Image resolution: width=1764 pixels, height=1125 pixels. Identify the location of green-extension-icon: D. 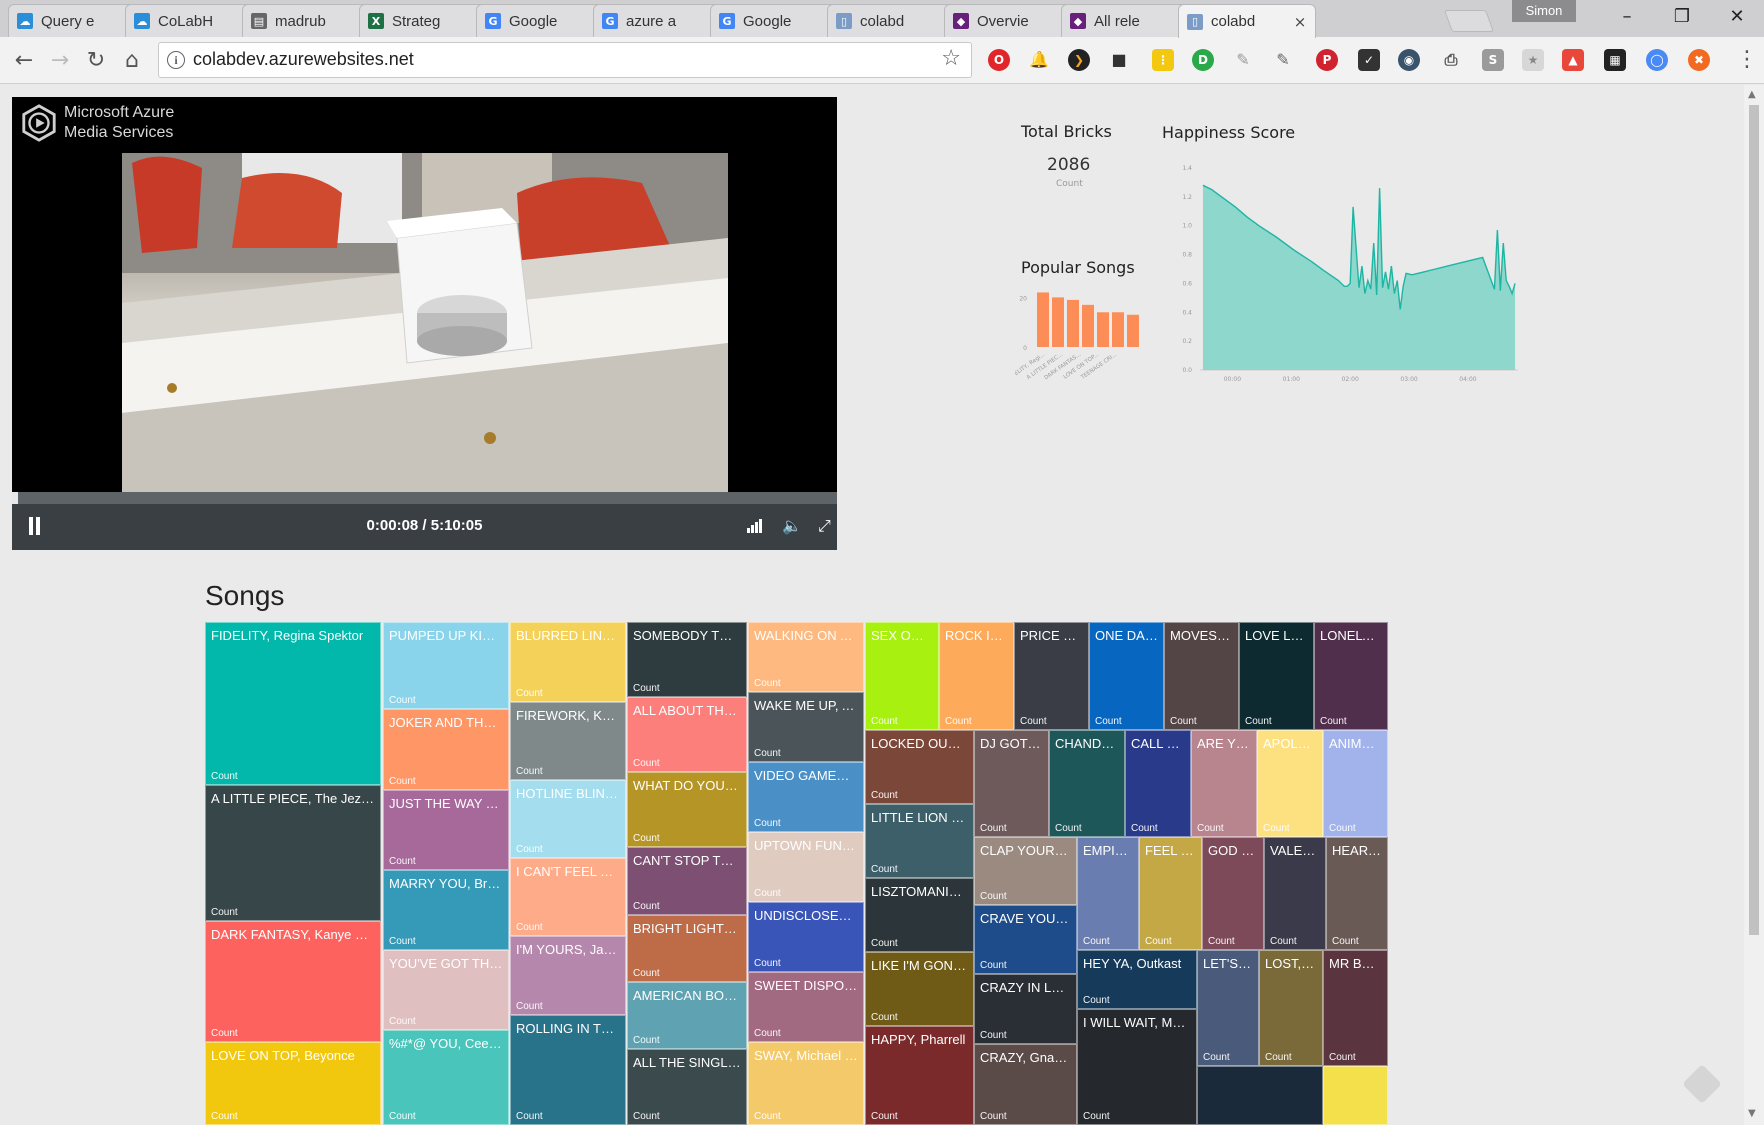
(1203, 60).